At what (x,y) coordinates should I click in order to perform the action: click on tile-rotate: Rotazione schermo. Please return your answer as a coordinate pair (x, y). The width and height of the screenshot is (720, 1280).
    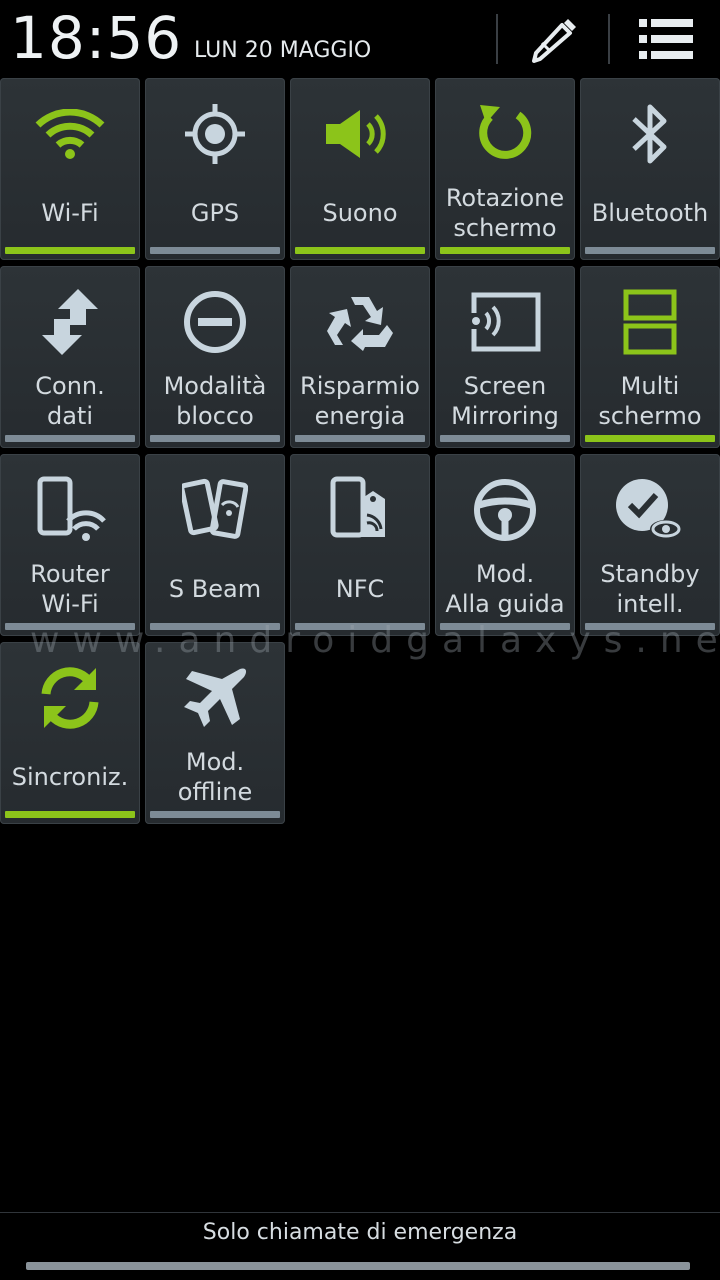
    Looking at the image, I should click on (505, 169).